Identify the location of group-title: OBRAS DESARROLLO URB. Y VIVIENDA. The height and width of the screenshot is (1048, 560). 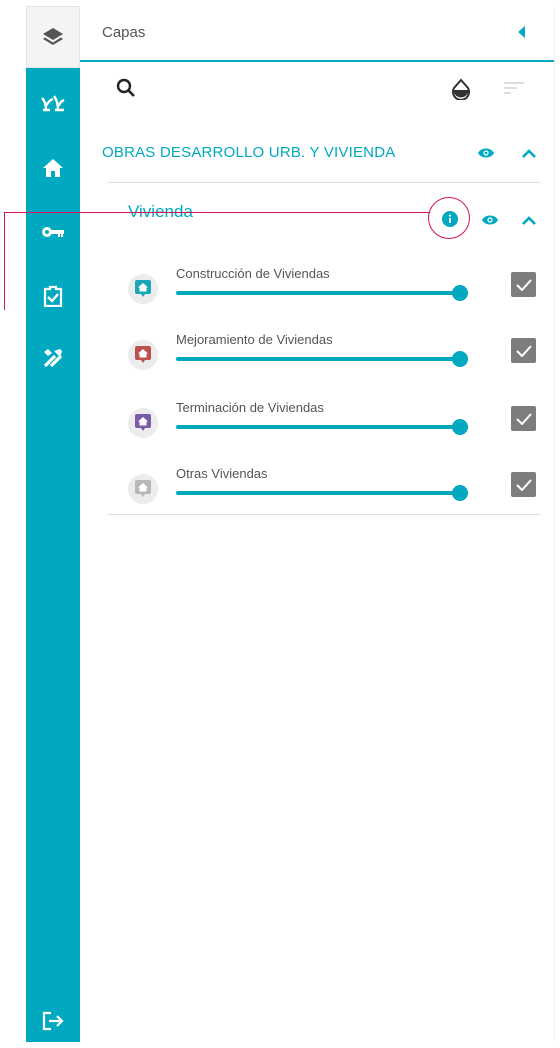
(248, 152).